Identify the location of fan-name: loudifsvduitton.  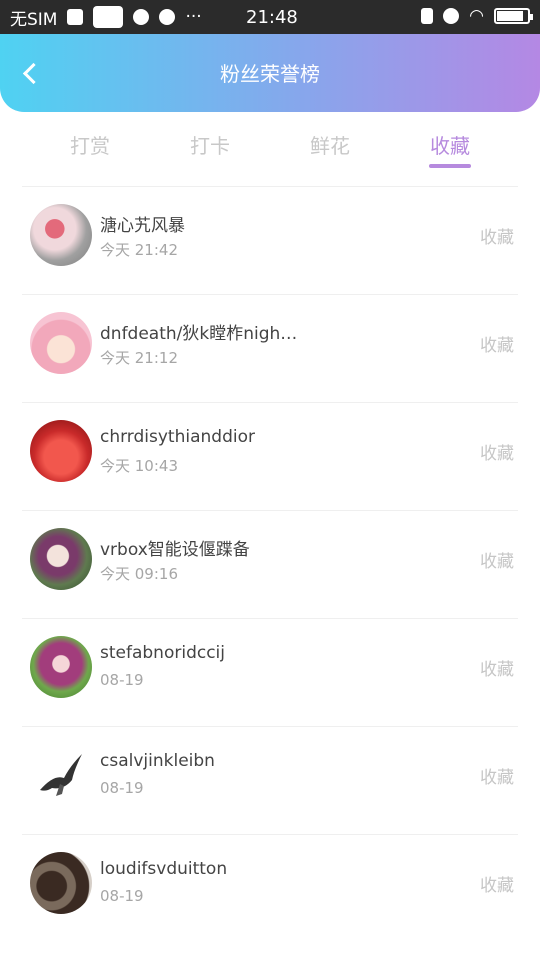
(164, 869).